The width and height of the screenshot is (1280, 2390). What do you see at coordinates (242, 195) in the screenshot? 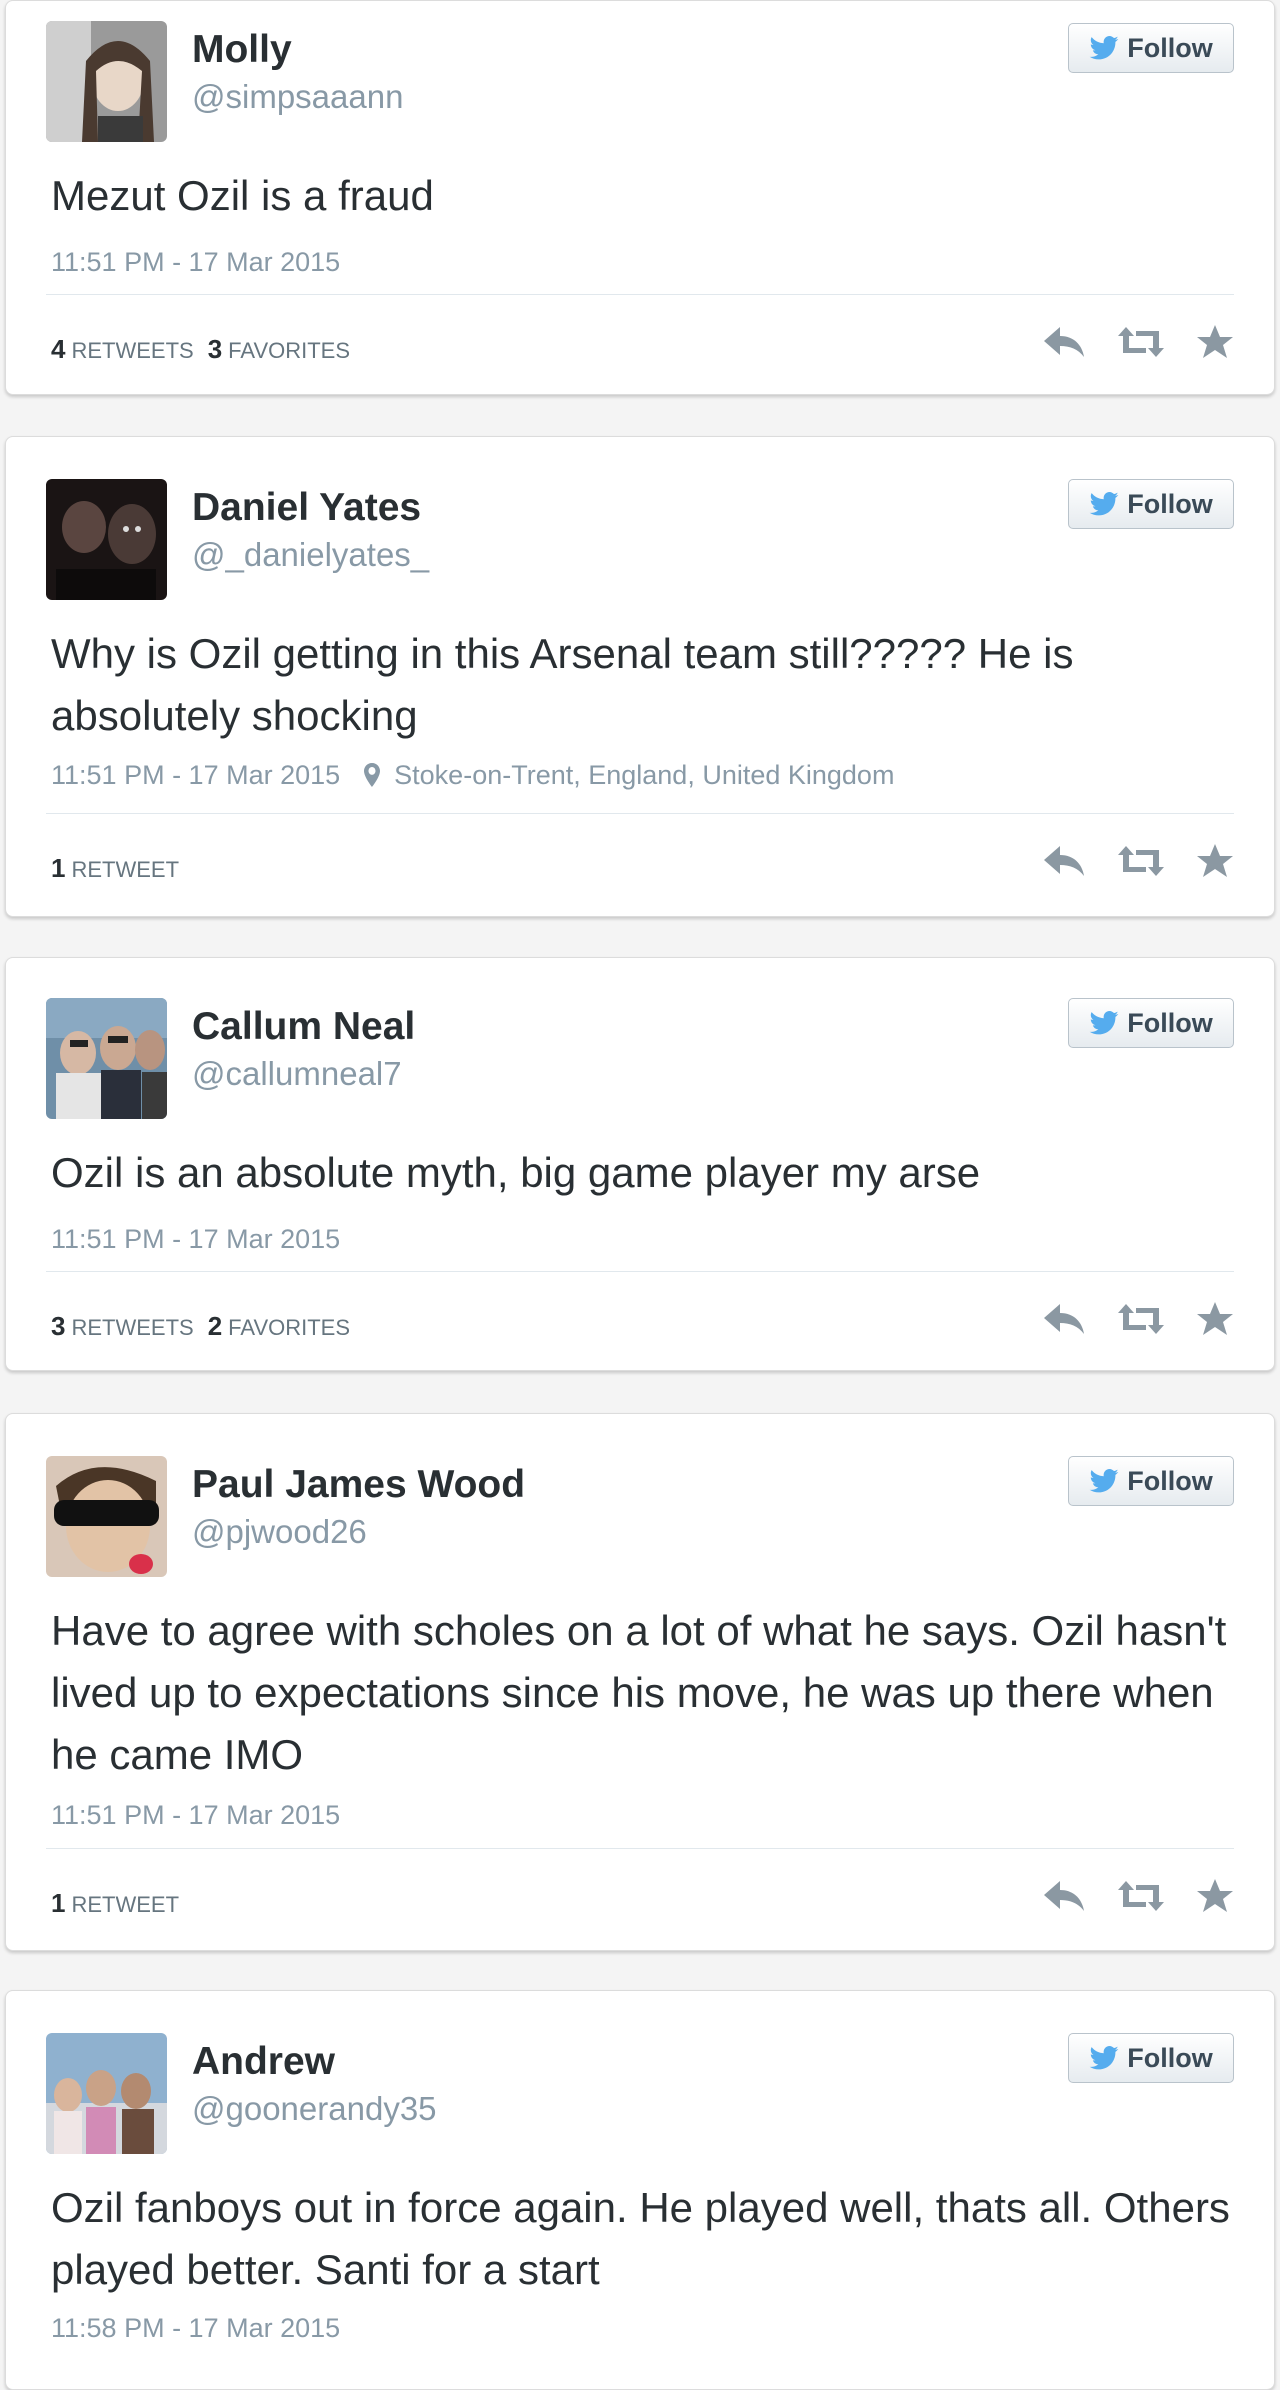
I see `tweet-text: Mezut Ozil is a fraud` at bounding box center [242, 195].